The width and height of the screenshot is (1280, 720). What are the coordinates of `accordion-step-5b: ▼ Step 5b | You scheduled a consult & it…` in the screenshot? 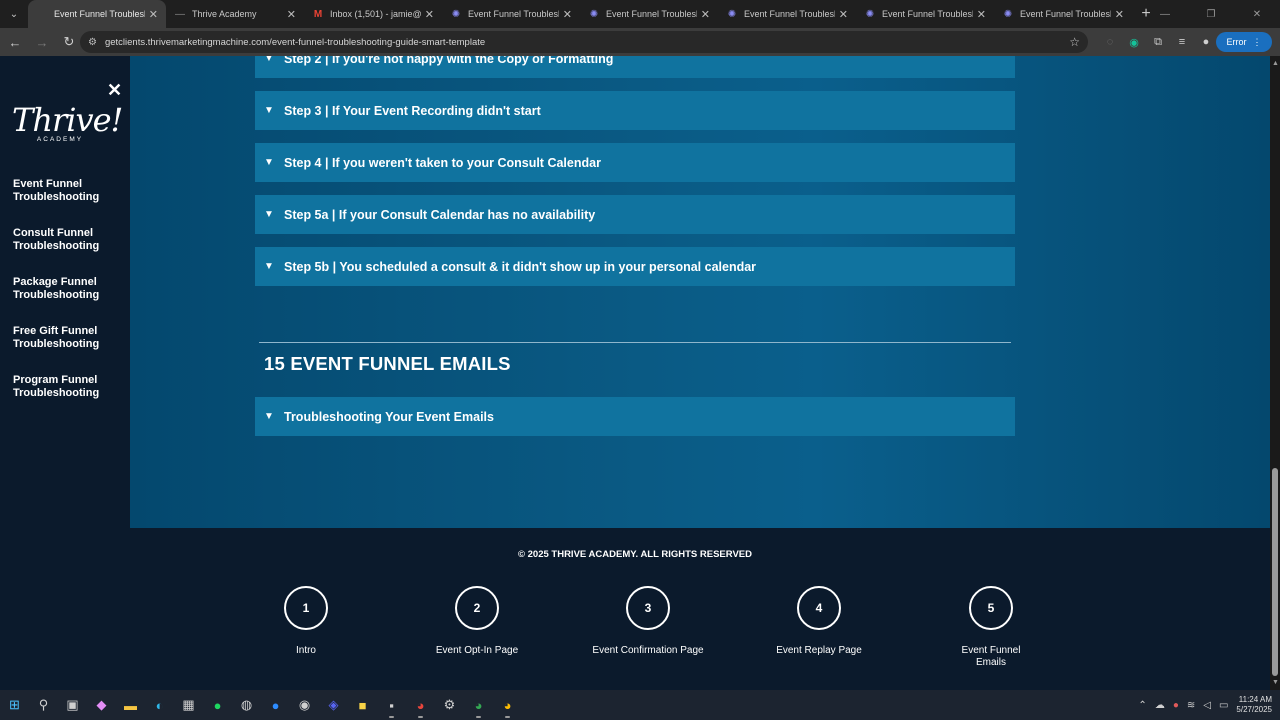 It's located at (635, 266).